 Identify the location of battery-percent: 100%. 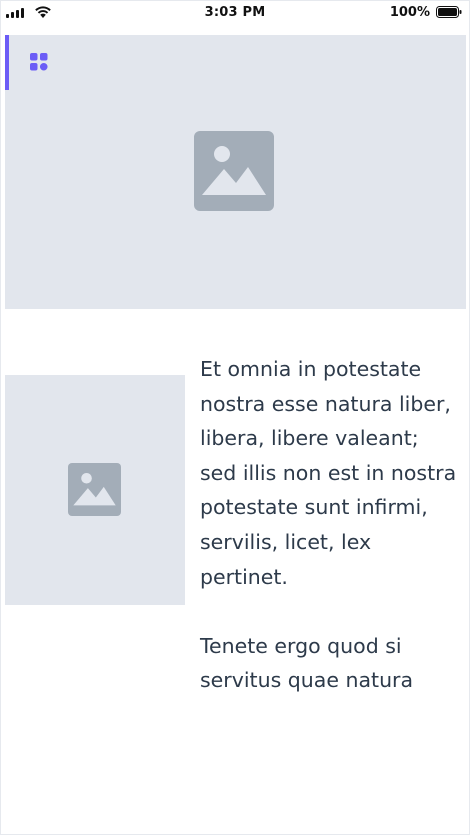
(409, 12).